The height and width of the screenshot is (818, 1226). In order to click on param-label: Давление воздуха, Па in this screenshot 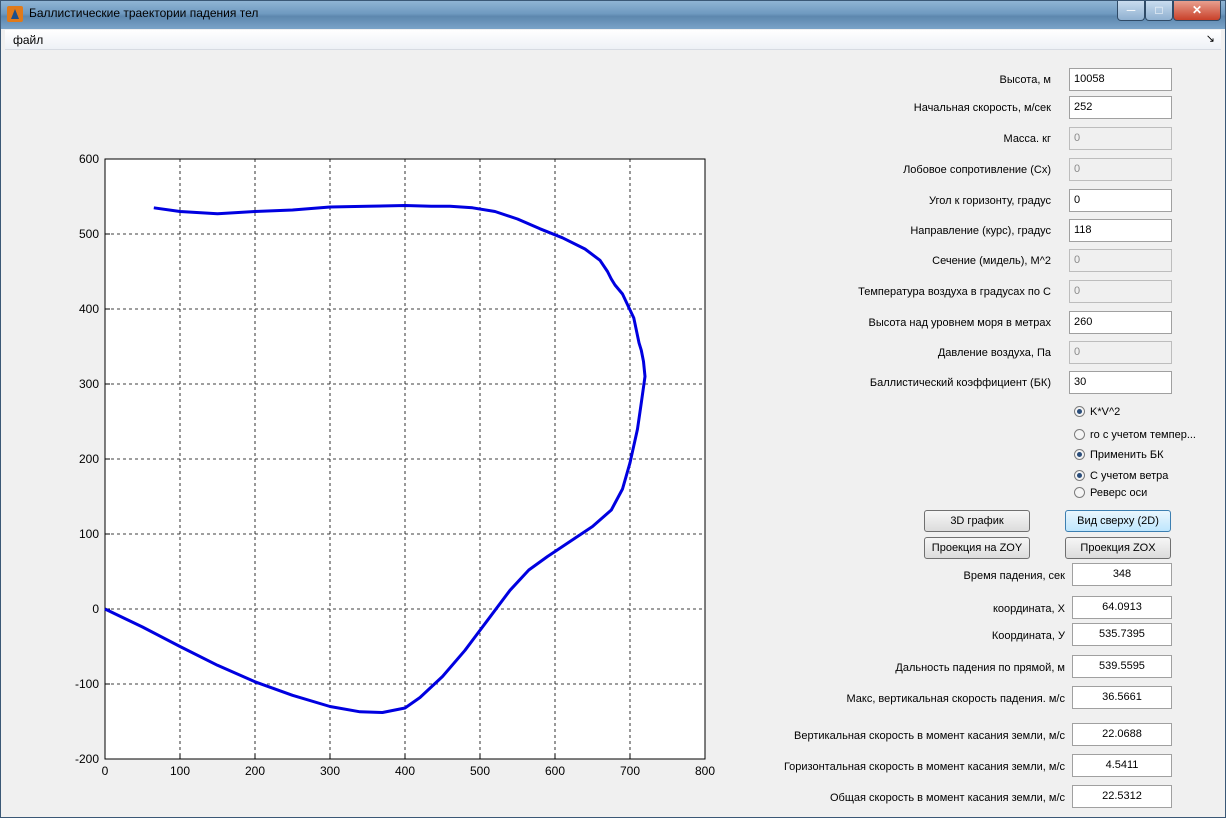, I will do `click(994, 353)`.